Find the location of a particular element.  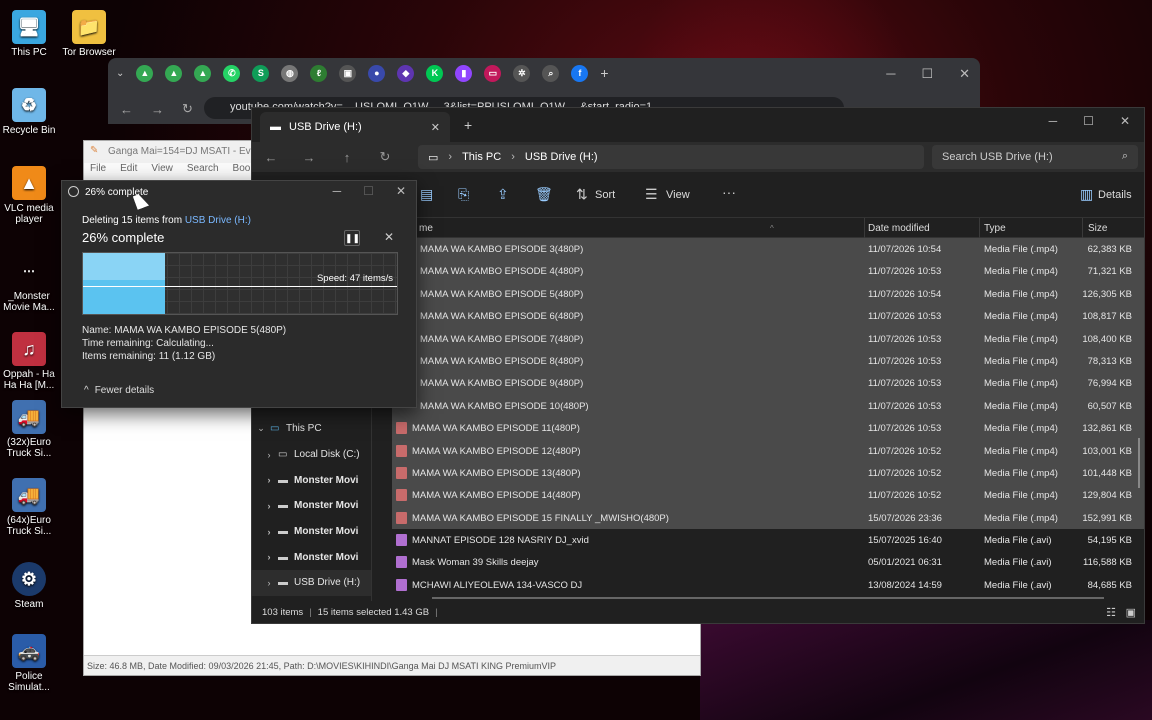

kick-icon: K is located at coordinates (435, 73).